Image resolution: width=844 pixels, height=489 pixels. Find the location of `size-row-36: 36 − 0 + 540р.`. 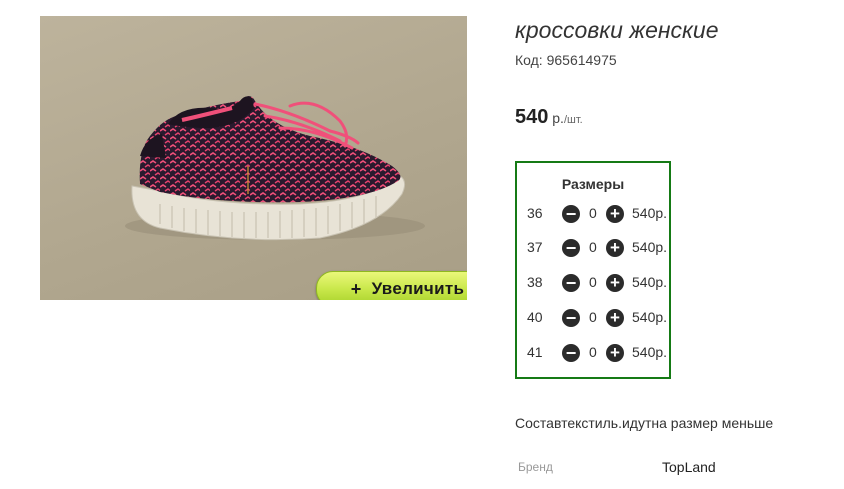

size-row-36: 36 − 0 + 540р. is located at coordinates (597, 214).